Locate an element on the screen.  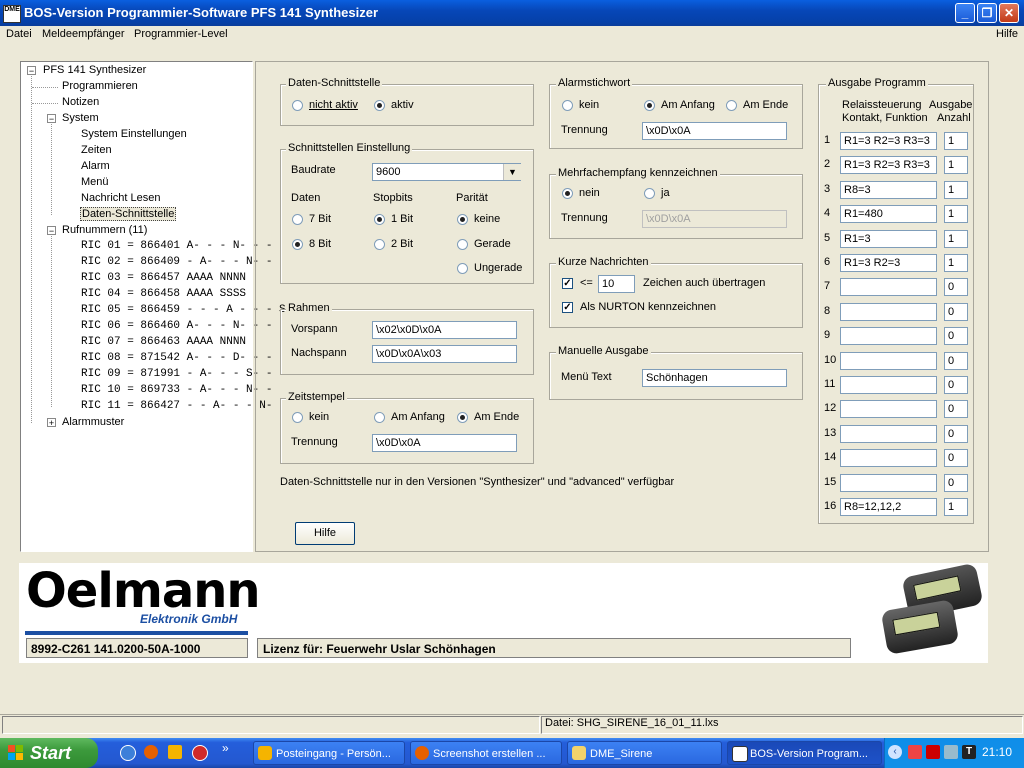
radio-2-bit is located at coordinates (379, 244).